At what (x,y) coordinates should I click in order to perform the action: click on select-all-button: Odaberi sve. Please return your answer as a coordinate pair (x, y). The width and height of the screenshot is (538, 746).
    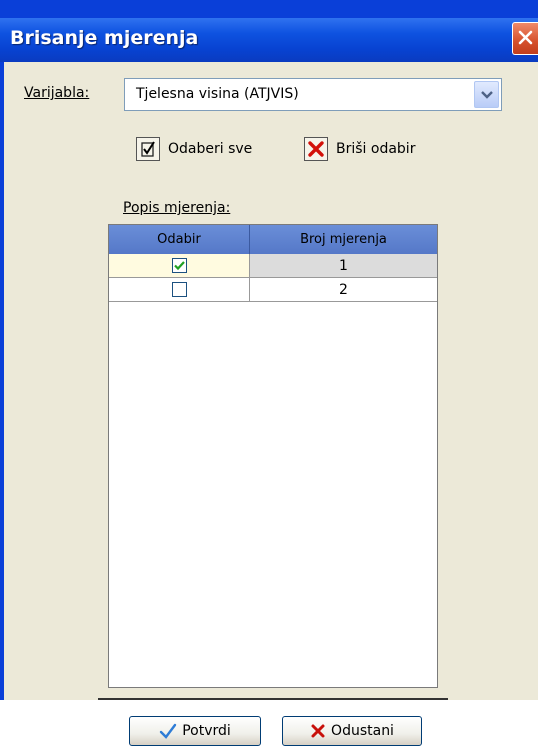
    Looking at the image, I should click on (194, 149).